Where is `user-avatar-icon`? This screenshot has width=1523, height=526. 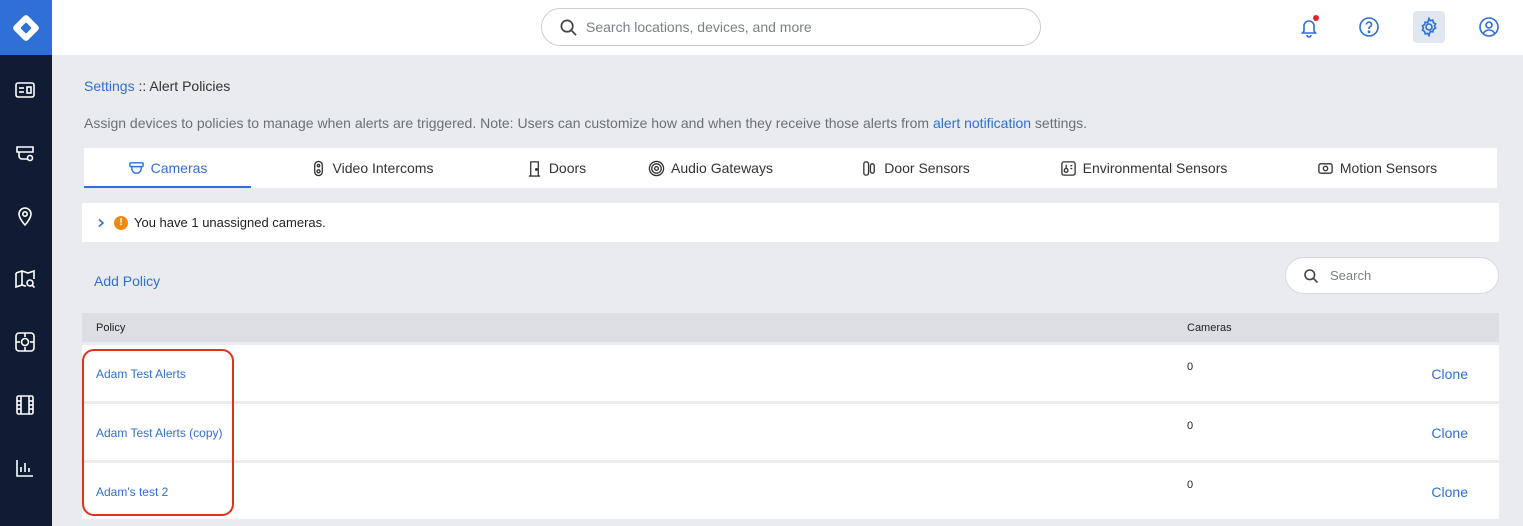 user-avatar-icon is located at coordinates (1489, 27).